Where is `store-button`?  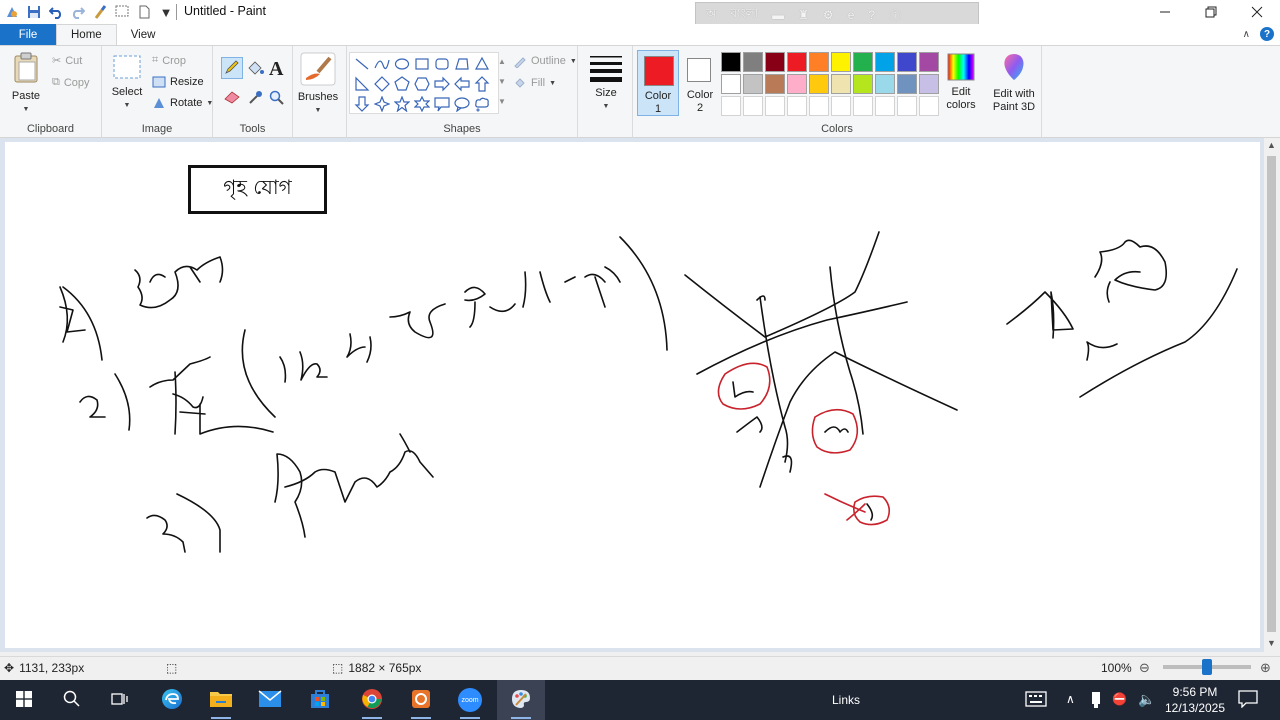
store-button is located at coordinates (320, 700).